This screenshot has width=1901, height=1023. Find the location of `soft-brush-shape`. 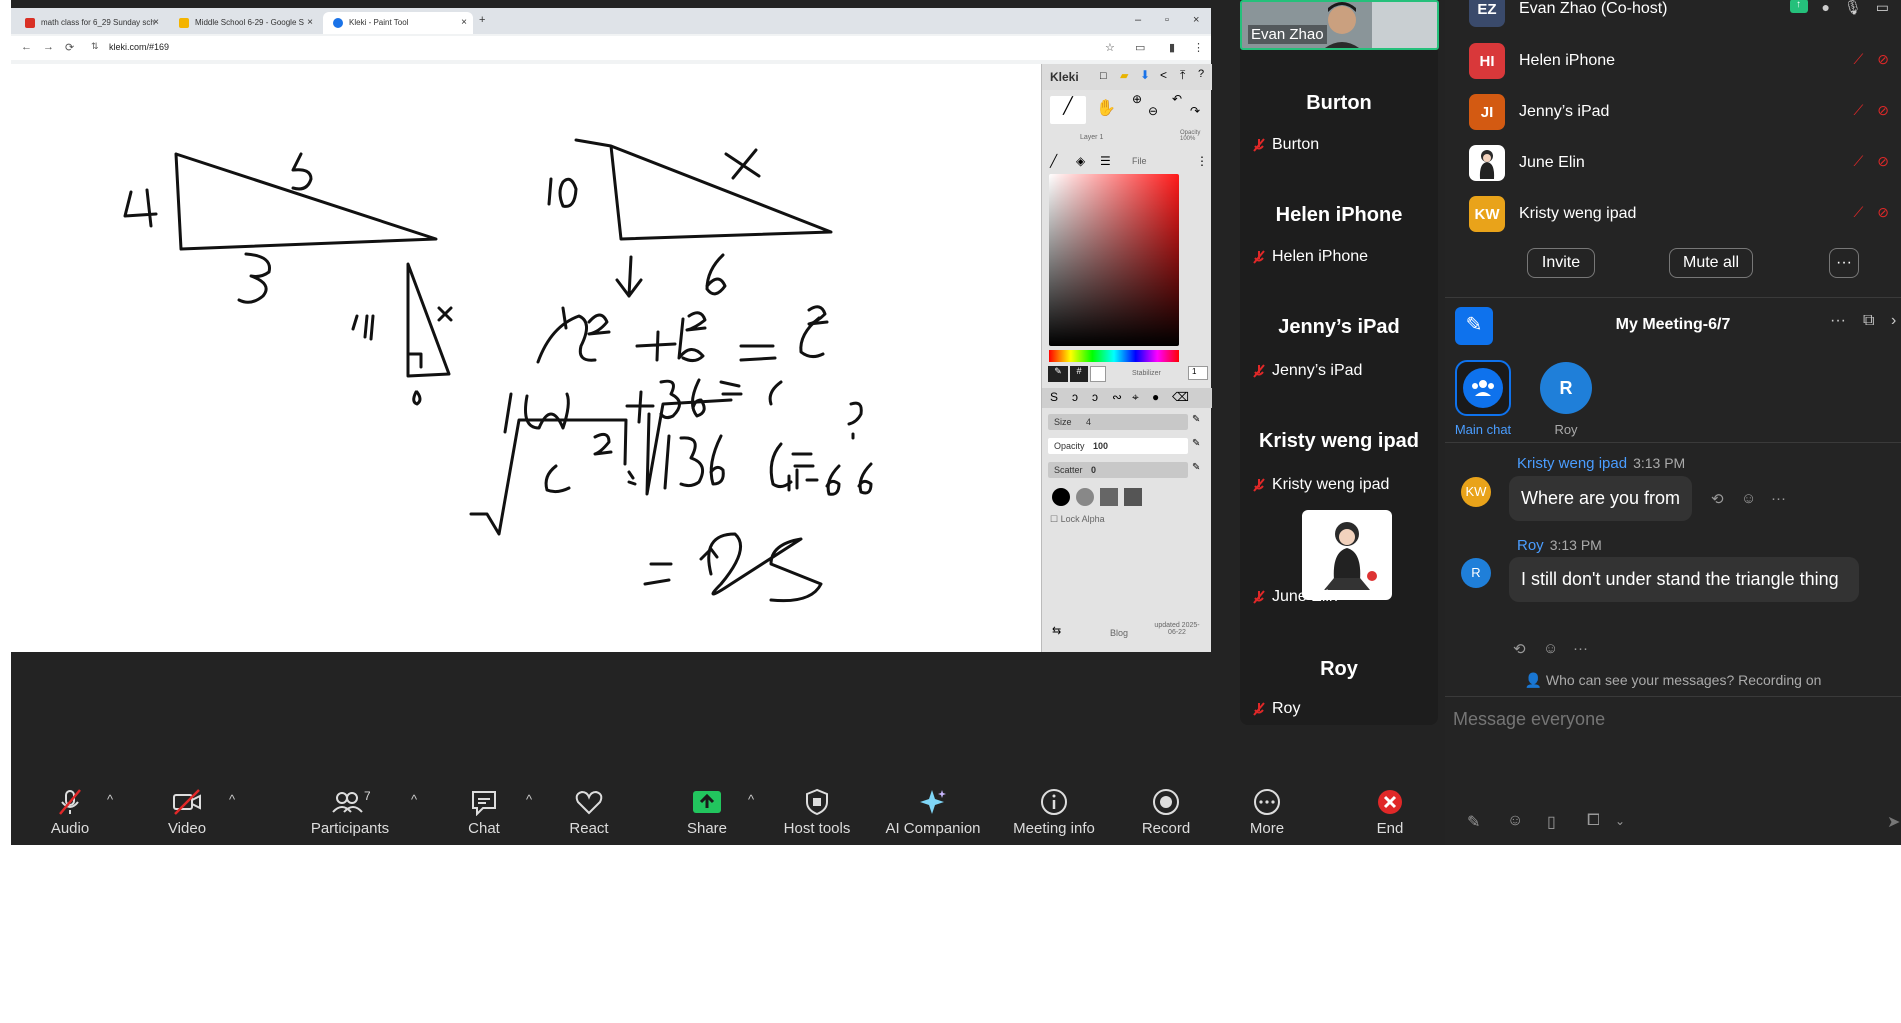

soft-brush-shape is located at coordinates (1085, 497).